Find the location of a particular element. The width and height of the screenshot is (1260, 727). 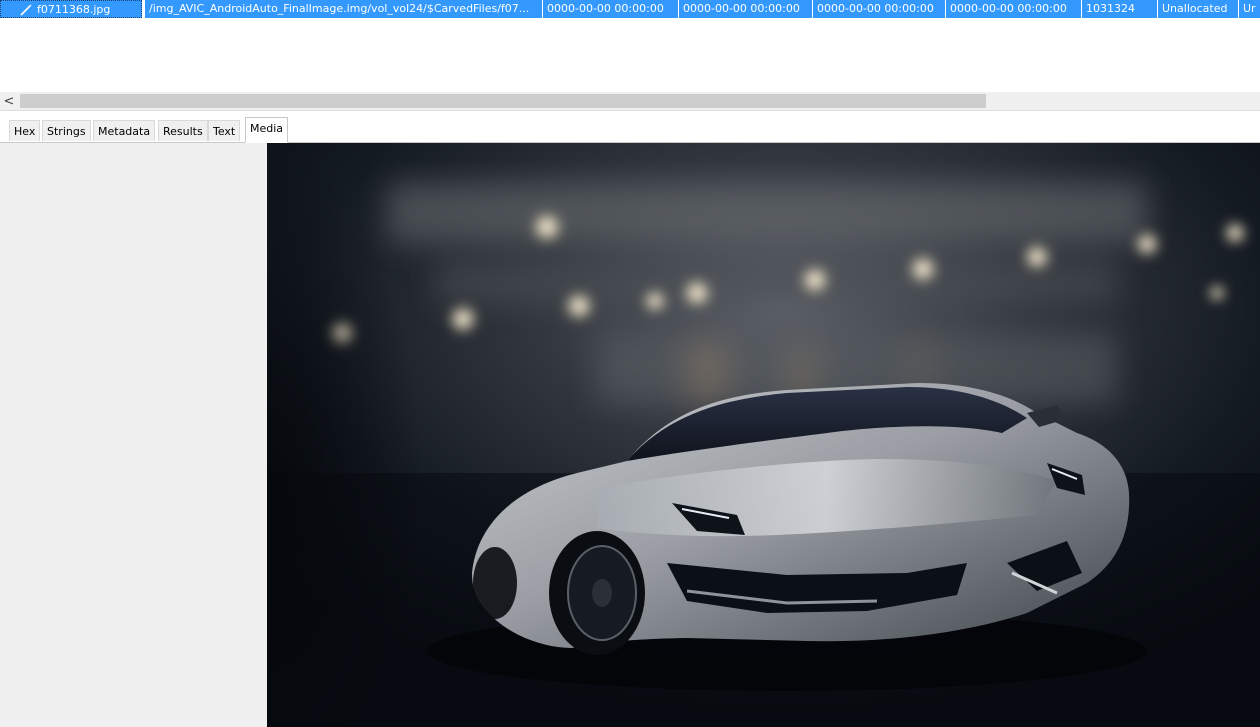

tab-strings: Strings is located at coordinates (66, 130).